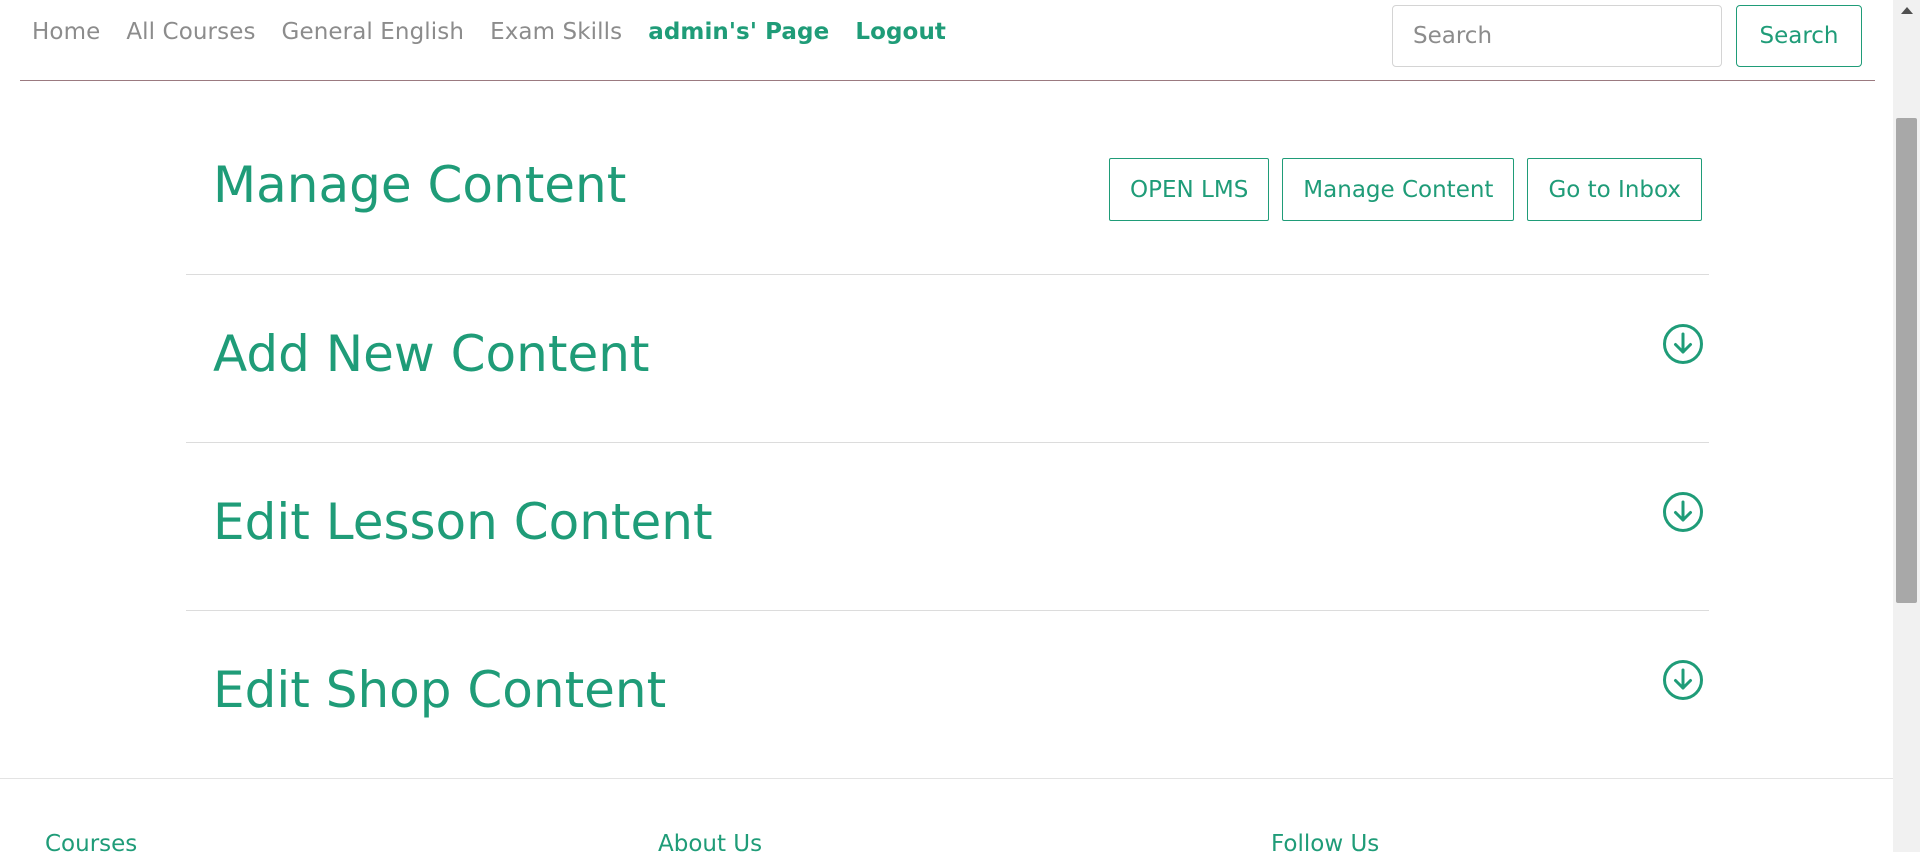 Image resolution: width=1920 pixels, height=852 pixels. I want to click on footer-heading-courses: Courses, so click(91, 841).